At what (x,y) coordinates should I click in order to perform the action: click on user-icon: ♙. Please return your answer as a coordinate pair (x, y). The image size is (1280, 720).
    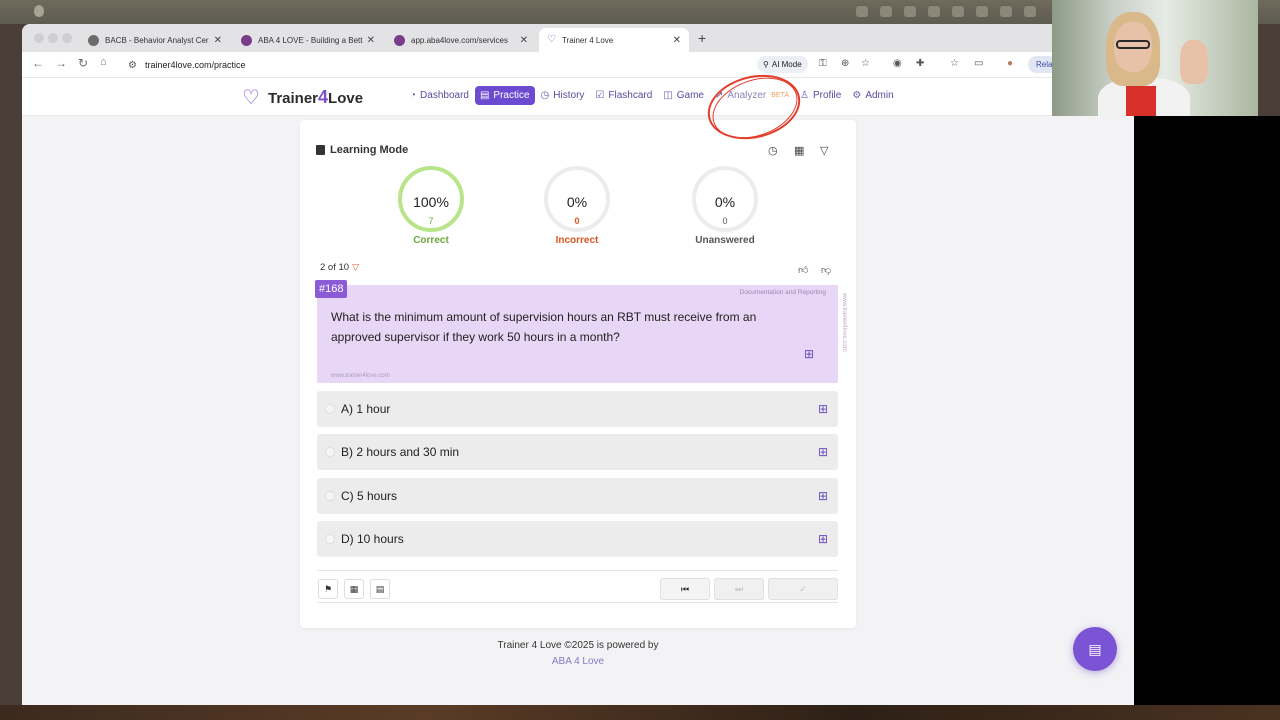
    Looking at the image, I should click on (804, 95).